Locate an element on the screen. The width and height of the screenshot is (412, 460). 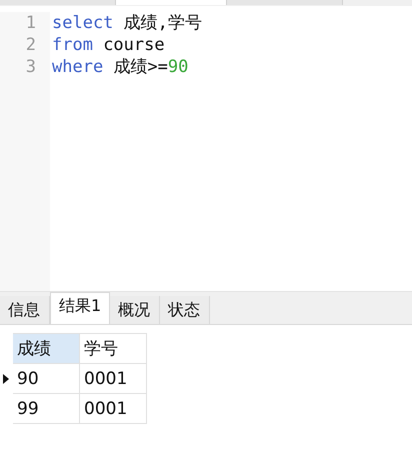
result-tab: 结果1 is located at coordinates (80, 308).